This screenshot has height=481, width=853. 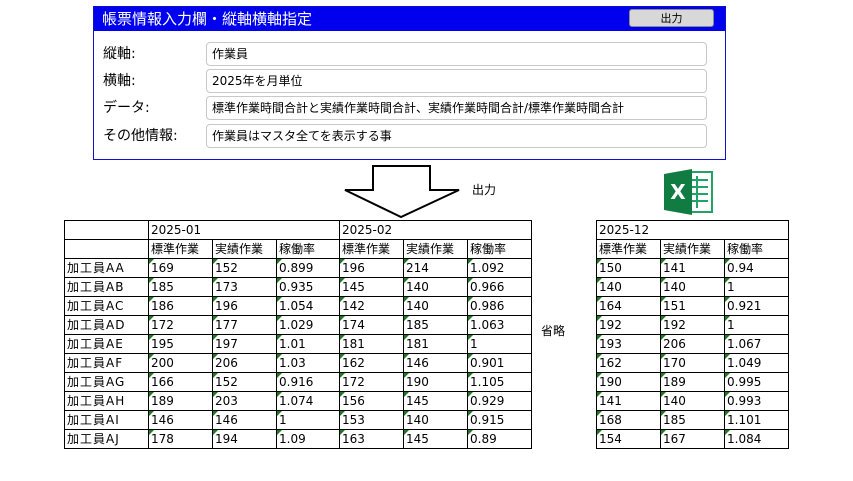 I want to click on vertical-axis-field: 作業員, so click(x=456, y=54).